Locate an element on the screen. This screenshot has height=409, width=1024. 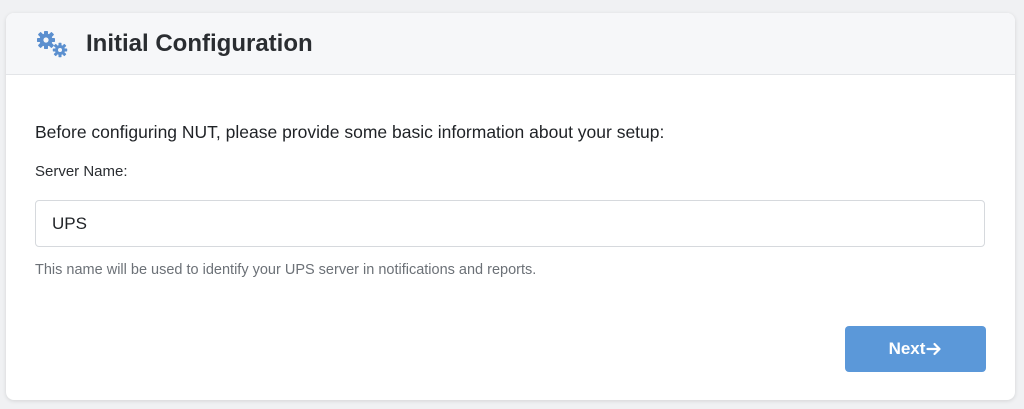
next-button: Next is located at coordinates (915, 349).